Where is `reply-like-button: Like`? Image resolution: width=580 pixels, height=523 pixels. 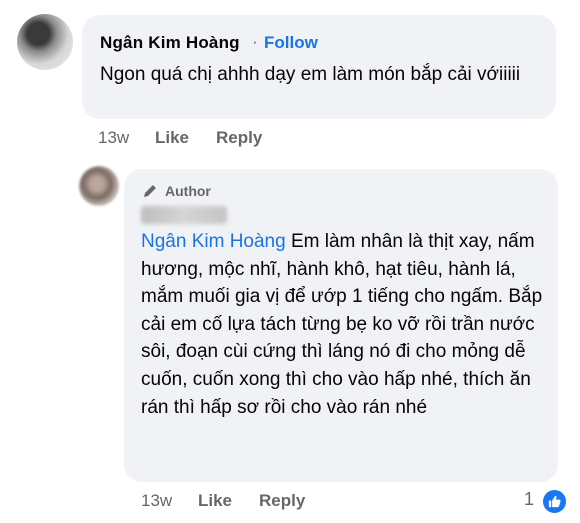
reply-like-button: Like is located at coordinates (215, 501).